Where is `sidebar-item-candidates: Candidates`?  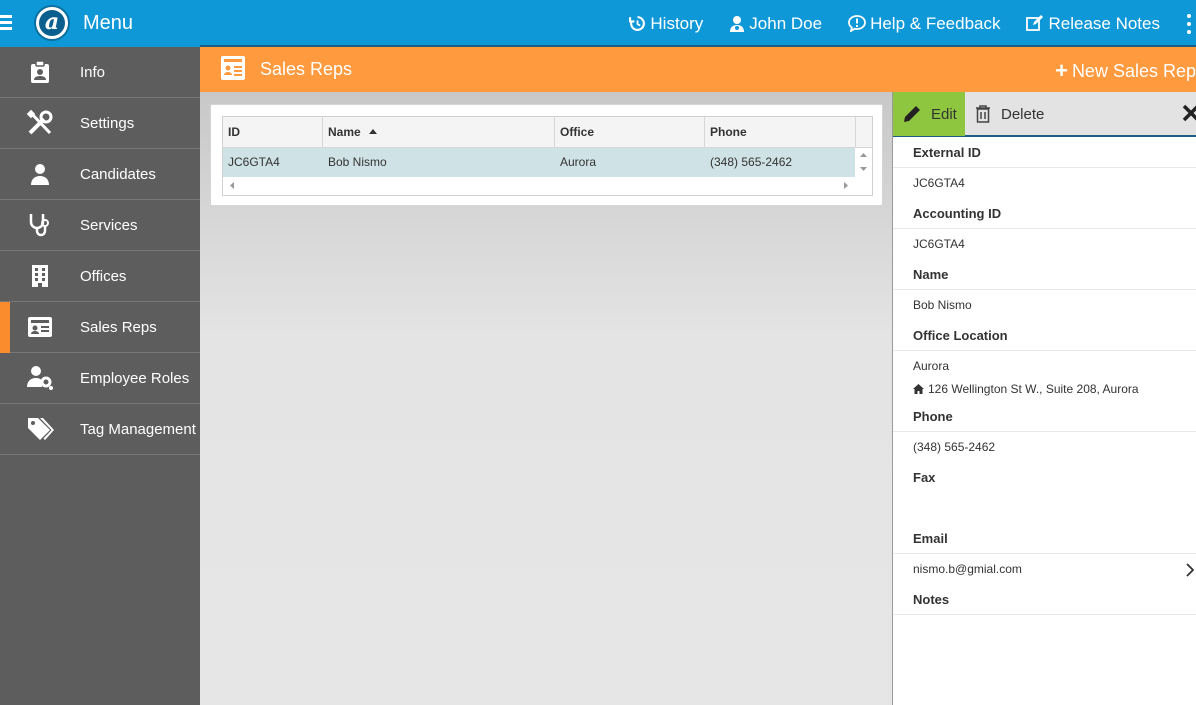 sidebar-item-candidates: Candidates is located at coordinates (100, 174).